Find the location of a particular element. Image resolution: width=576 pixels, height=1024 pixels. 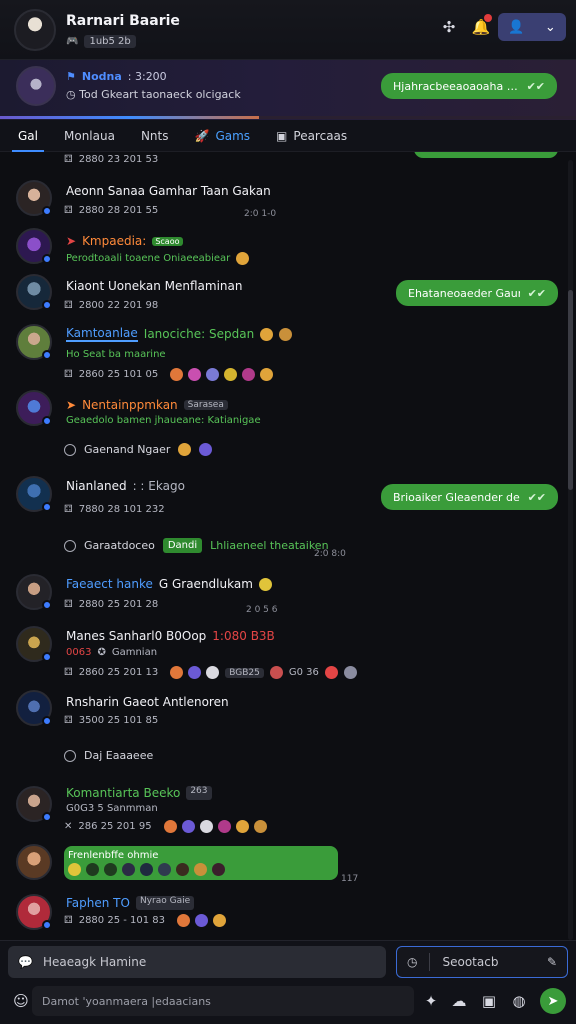

medal-icon is located at coordinates (286, 334).